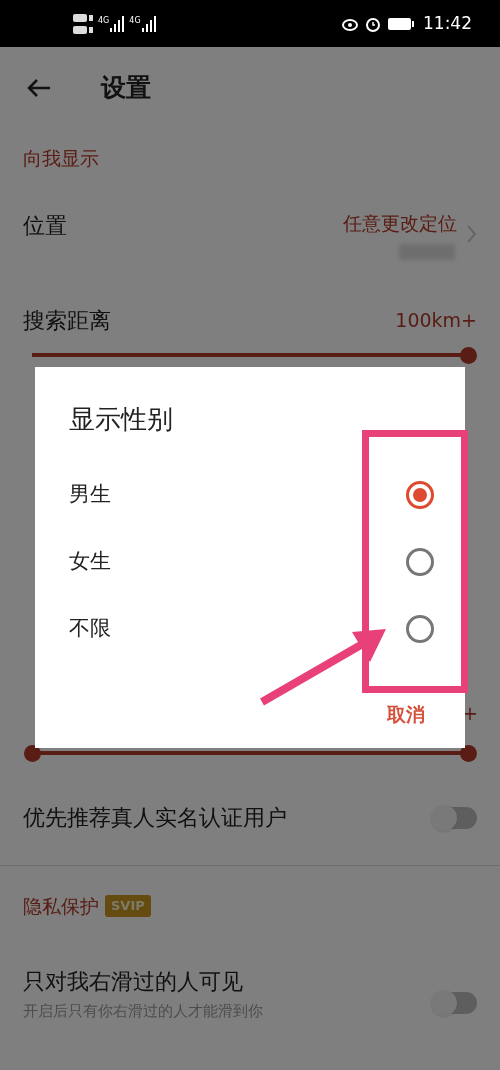 Image resolution: width=500 pixels, height=1070 pixels. I want to click on setting-label: 优先推荐真人实名认证用户, so click(155, 818).